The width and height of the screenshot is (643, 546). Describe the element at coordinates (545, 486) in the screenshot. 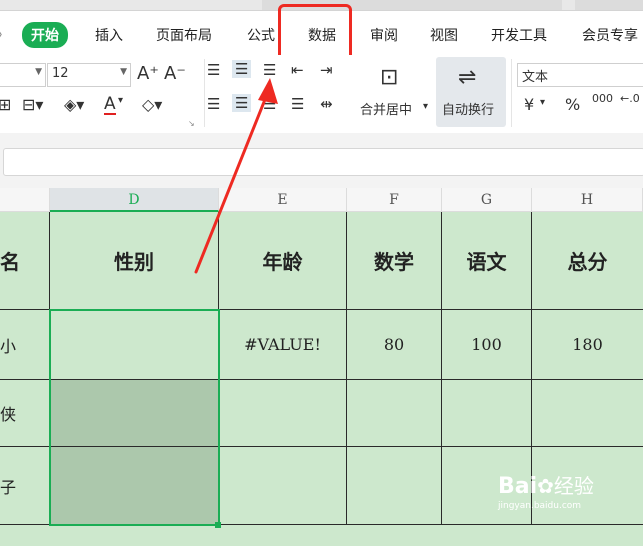

I see `paw-icon: ✿` at that location.